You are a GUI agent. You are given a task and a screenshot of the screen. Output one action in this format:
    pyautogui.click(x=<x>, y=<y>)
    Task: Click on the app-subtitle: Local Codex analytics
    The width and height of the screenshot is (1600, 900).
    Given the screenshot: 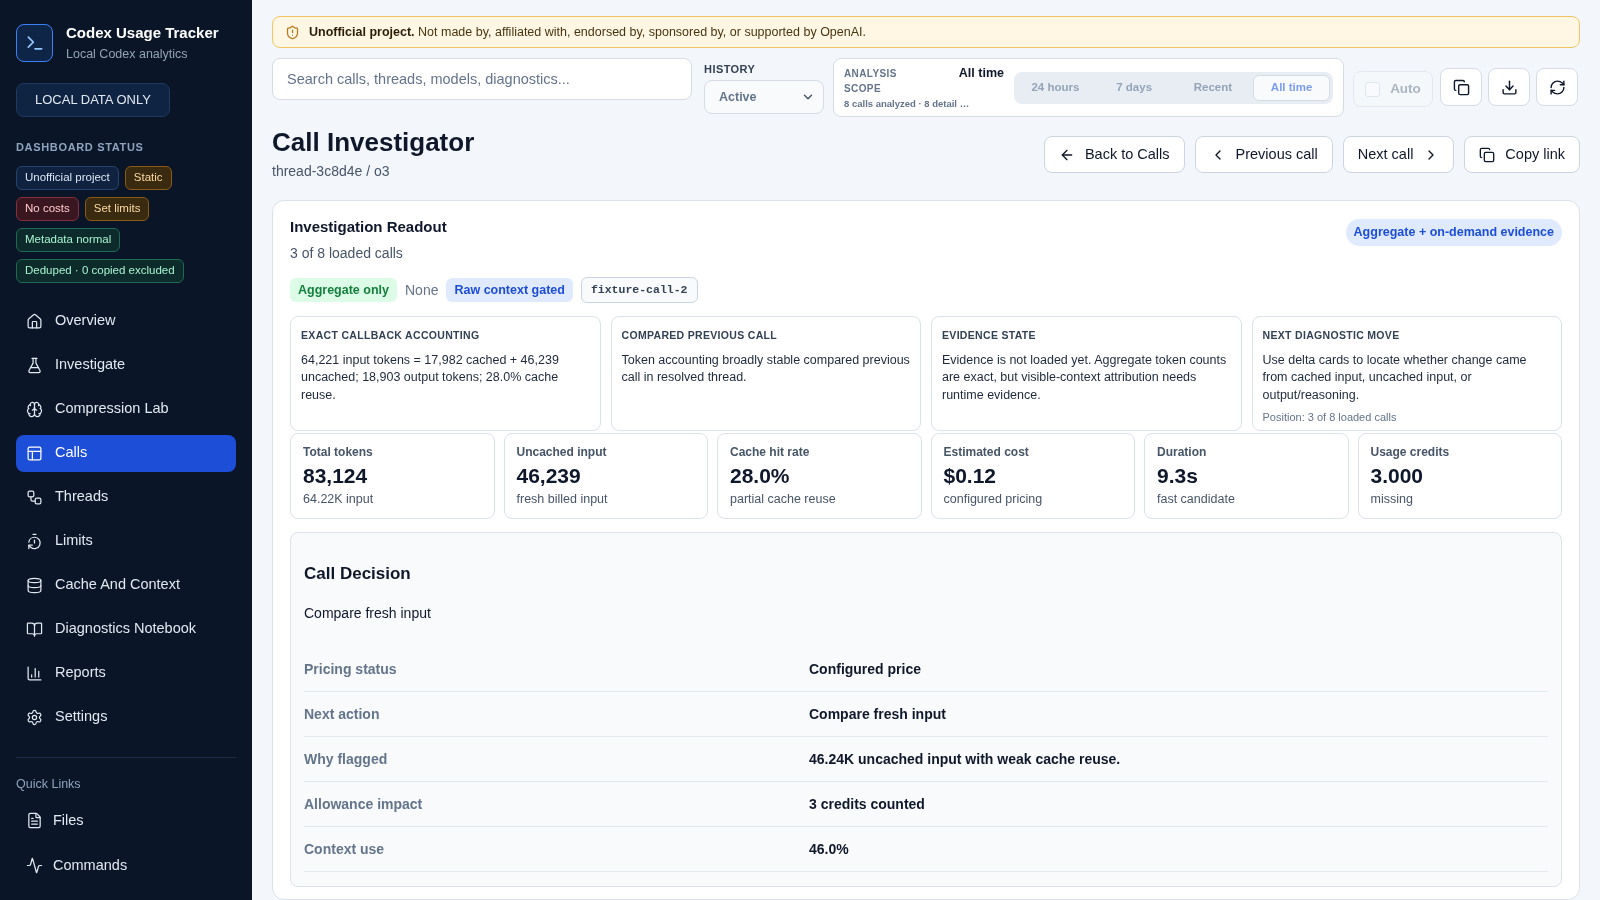 What is the action you would take?
    pyautogui.click(x=127, y=54)
    